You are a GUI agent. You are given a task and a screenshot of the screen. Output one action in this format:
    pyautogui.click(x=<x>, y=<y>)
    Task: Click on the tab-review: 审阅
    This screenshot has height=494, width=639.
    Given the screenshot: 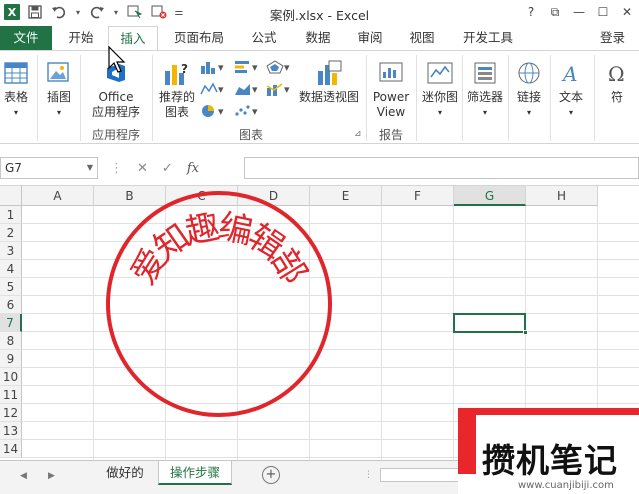 What is the action you would take?
    pyautogui.click(x=370, y=38)
    